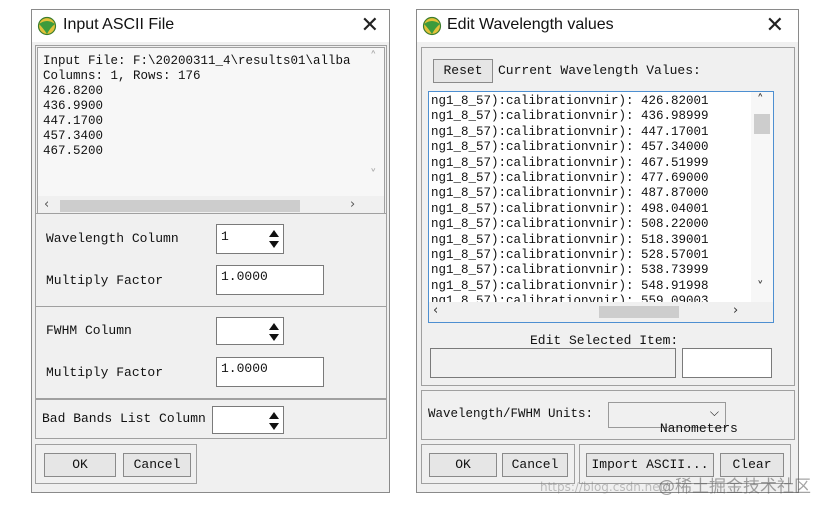  Describe the element at coordinates (498, 464) in the screenshot. I see `ok-cancel-bar: OK Cancel` at that location.